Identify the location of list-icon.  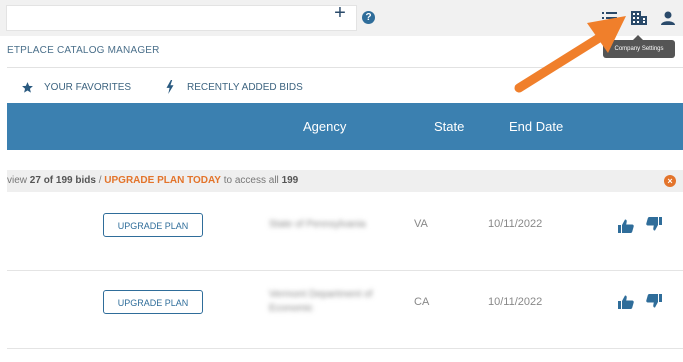
(610, 18).